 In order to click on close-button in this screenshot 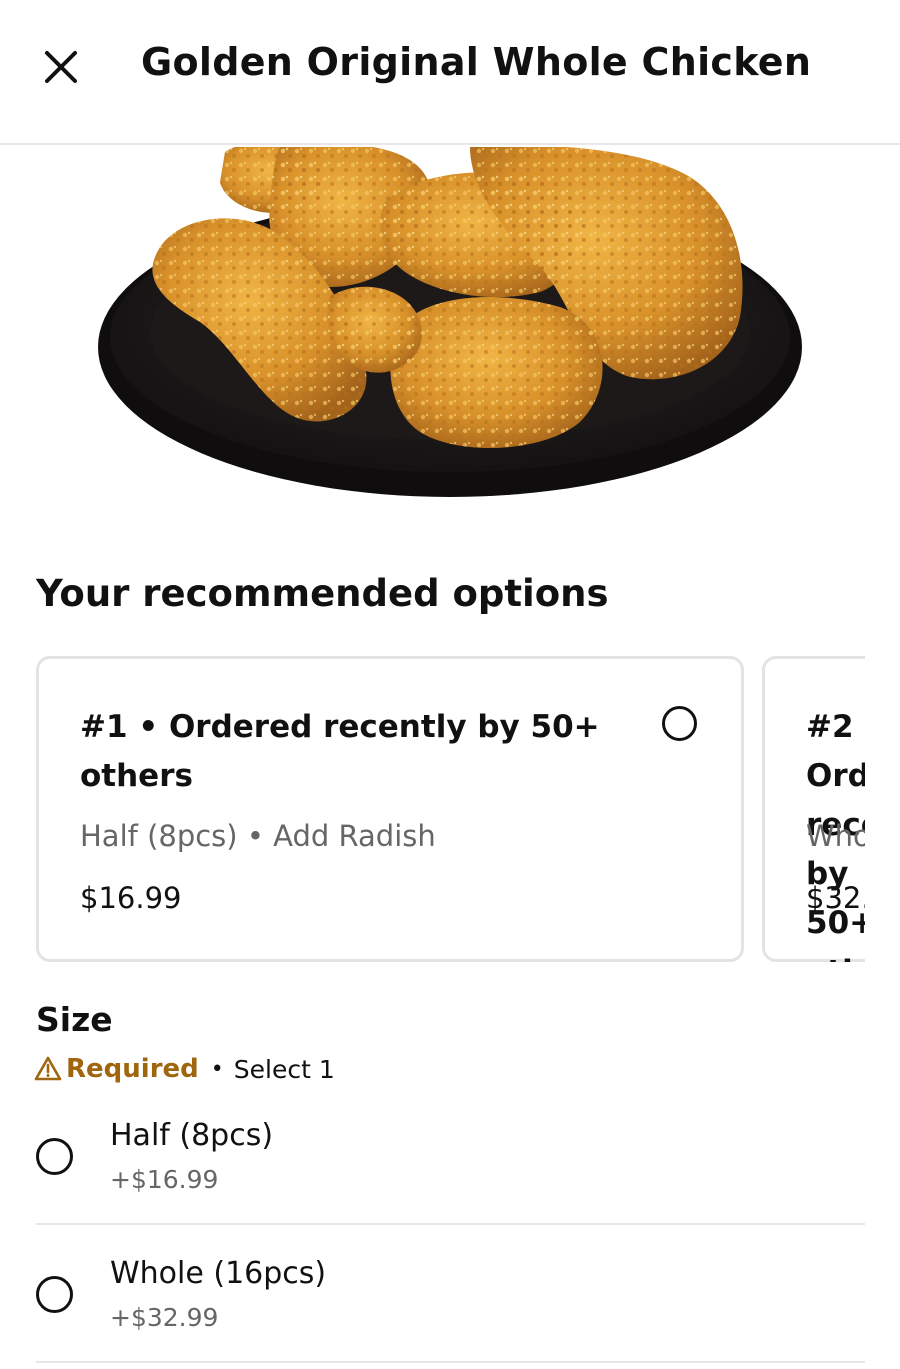, I will do `click(61, 67)`.